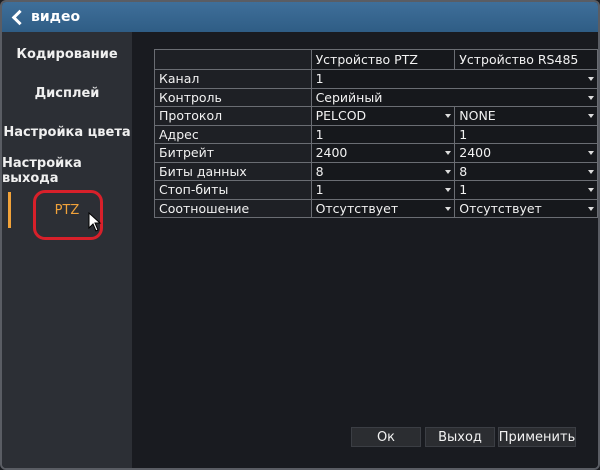  Describe the element at coordinates (233, 171) in the screenshot. I see `row-label-data-bits: Биты данных` at that location.